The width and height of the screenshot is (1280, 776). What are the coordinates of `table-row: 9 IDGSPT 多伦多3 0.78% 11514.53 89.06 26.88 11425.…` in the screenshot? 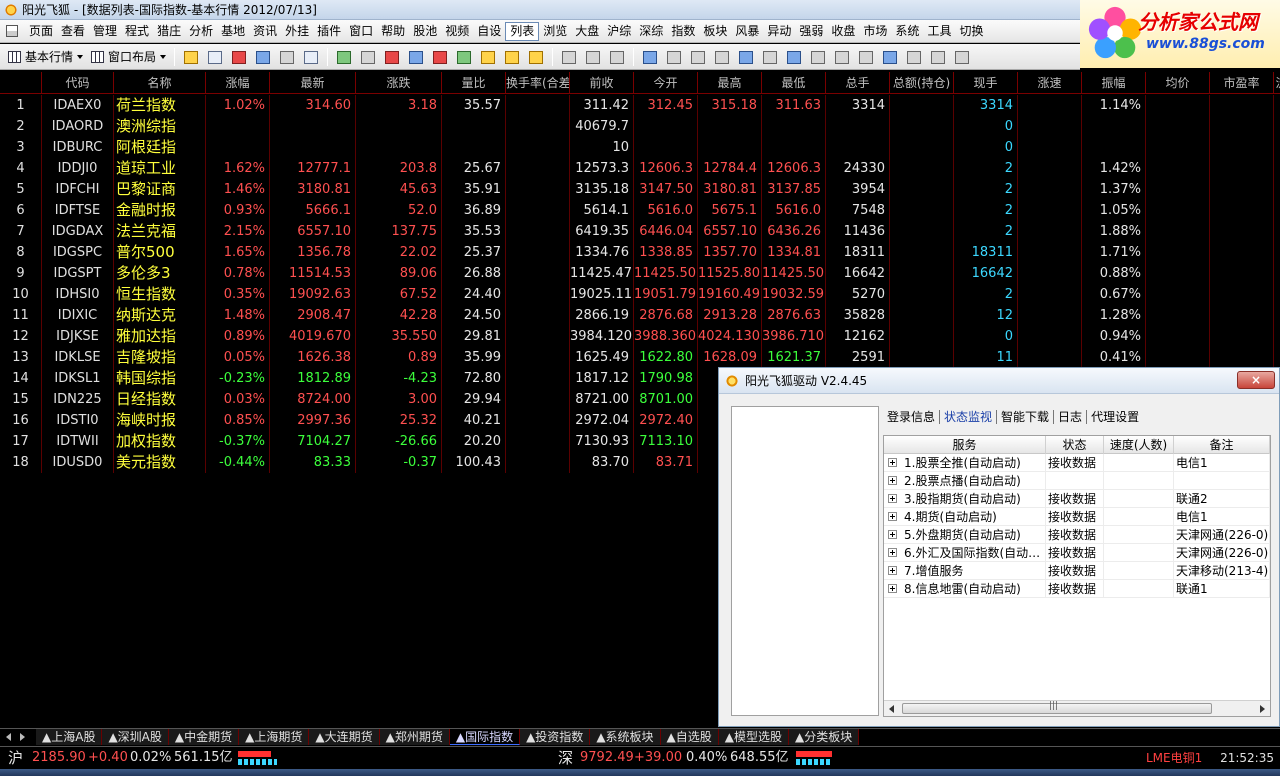 It's located at (640, 273).